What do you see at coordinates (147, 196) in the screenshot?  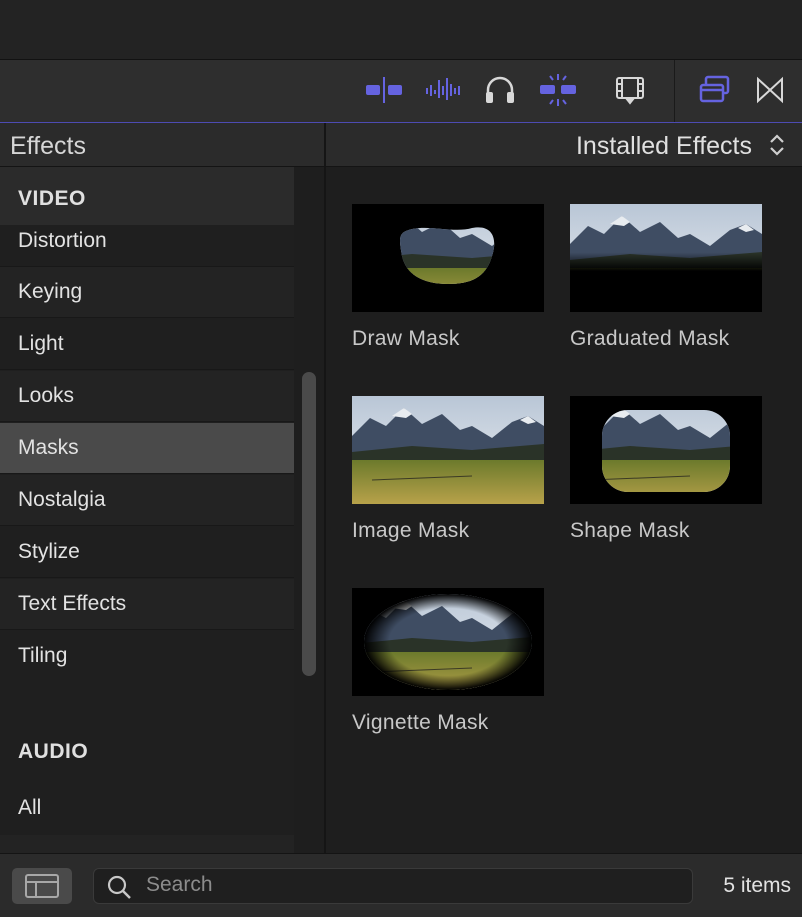 I see `video-category-header: VIDEO` at bounding box center [147, 196].